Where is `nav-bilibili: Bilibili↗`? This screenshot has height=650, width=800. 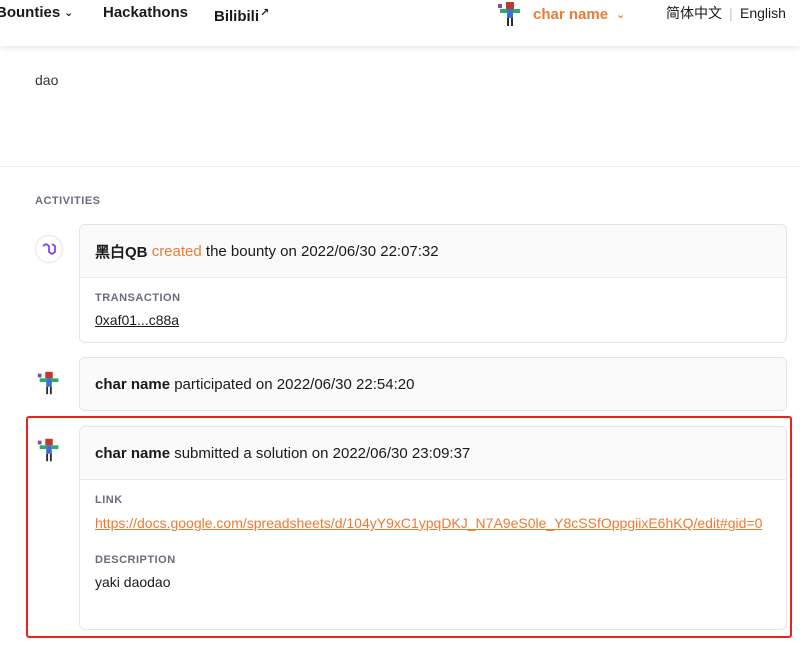
nav-bilibili: Bilibili↗ is located at coordinates (241, 13).